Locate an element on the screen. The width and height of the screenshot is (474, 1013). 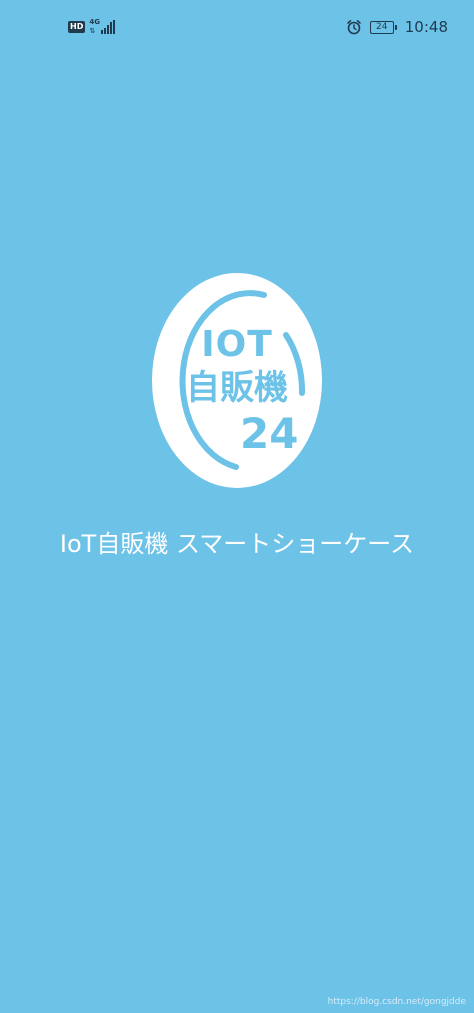
battery-level: 24 is located at coordinates (381, 27).